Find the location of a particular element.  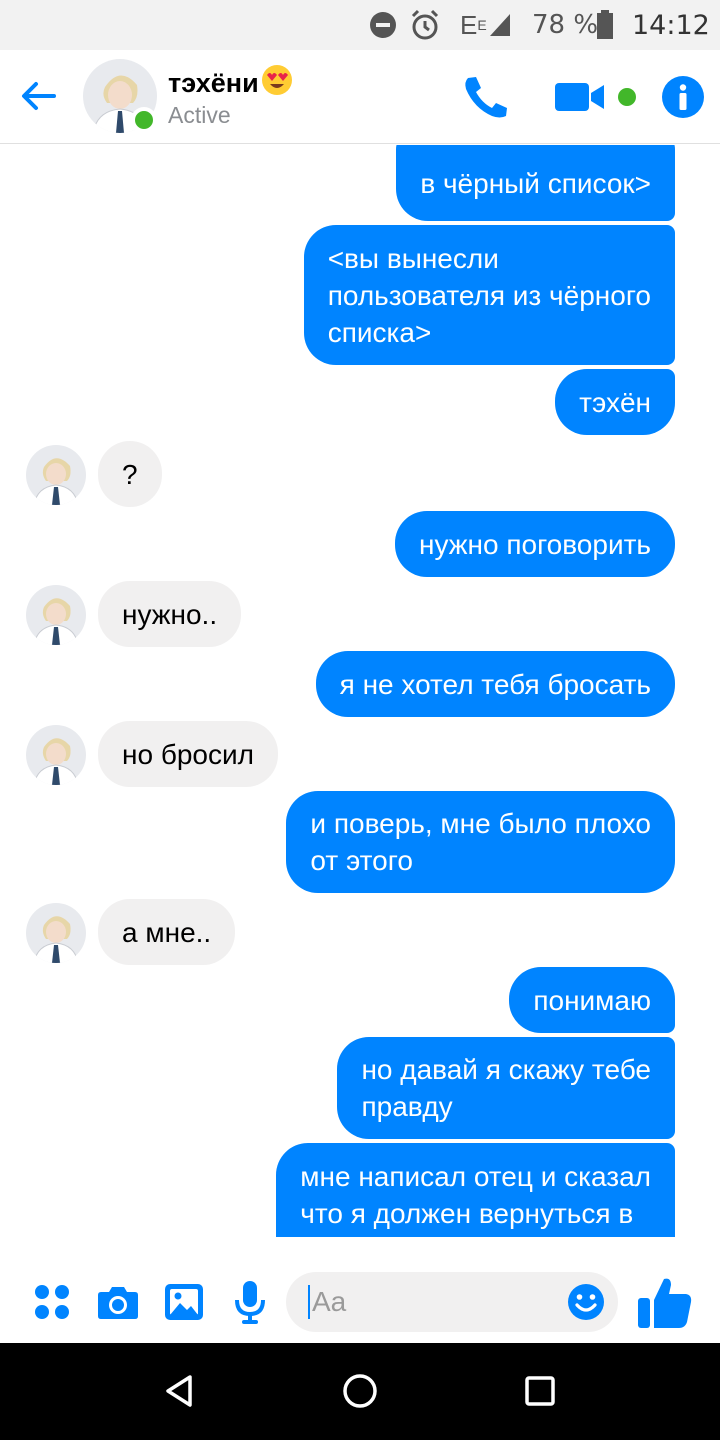

message-outgoing: тэхён is located at coordinates (615, 402).